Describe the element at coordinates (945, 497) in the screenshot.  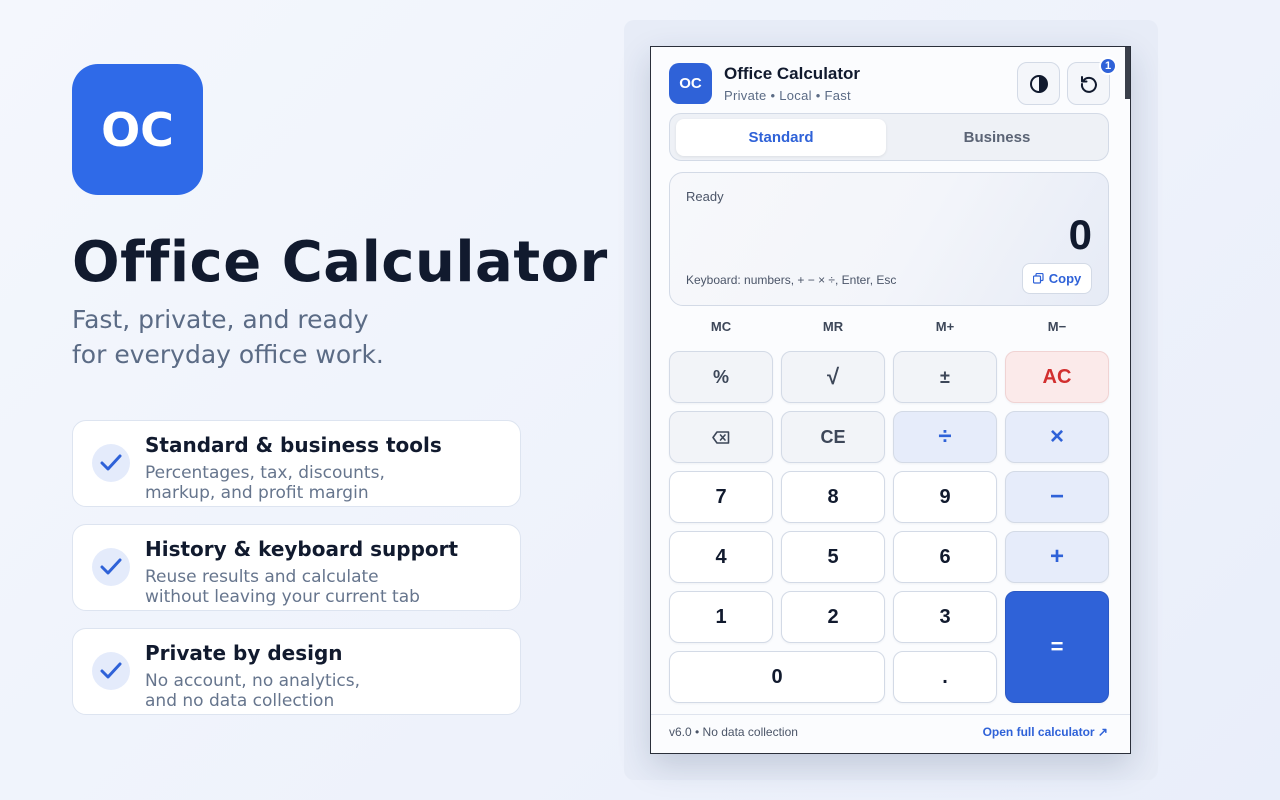
I see `digit-9-button: 9` at that location.